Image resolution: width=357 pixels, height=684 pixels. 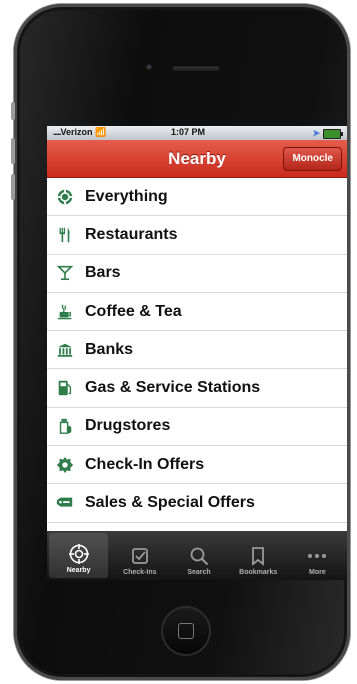 I want to click on list-item-bars: Bars, so click(x=197, y=274).